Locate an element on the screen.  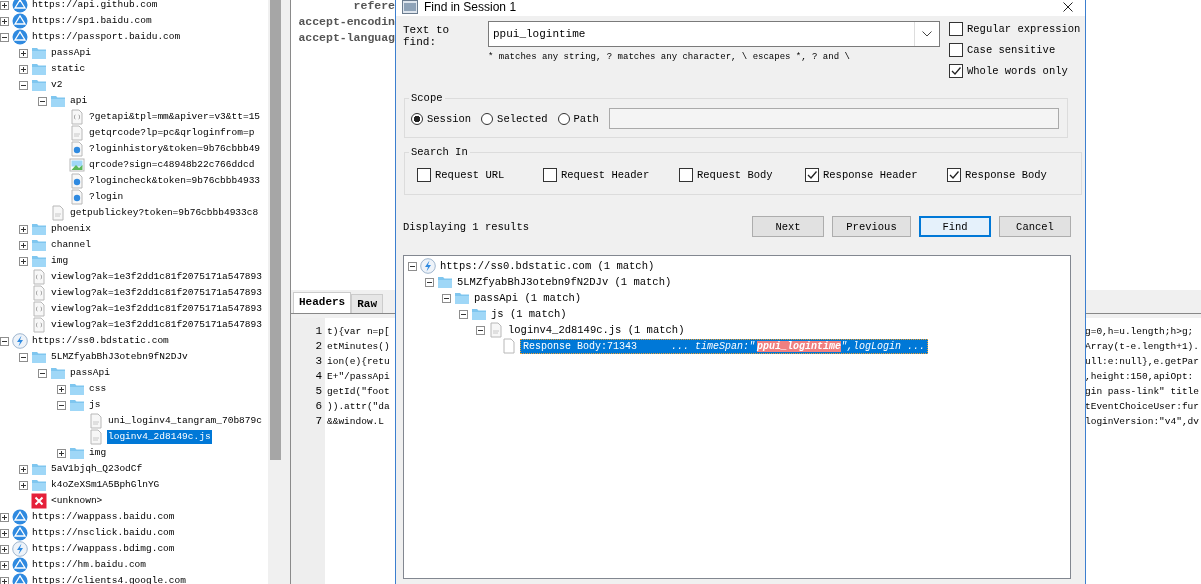
result-item: passApi (1 match) is located at coordinates (528, 298).